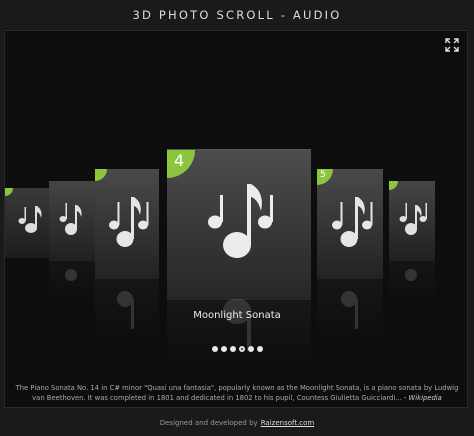 The image size is (474, 436). I want to click on description-source: - Wikipedia, so click(422, 398).